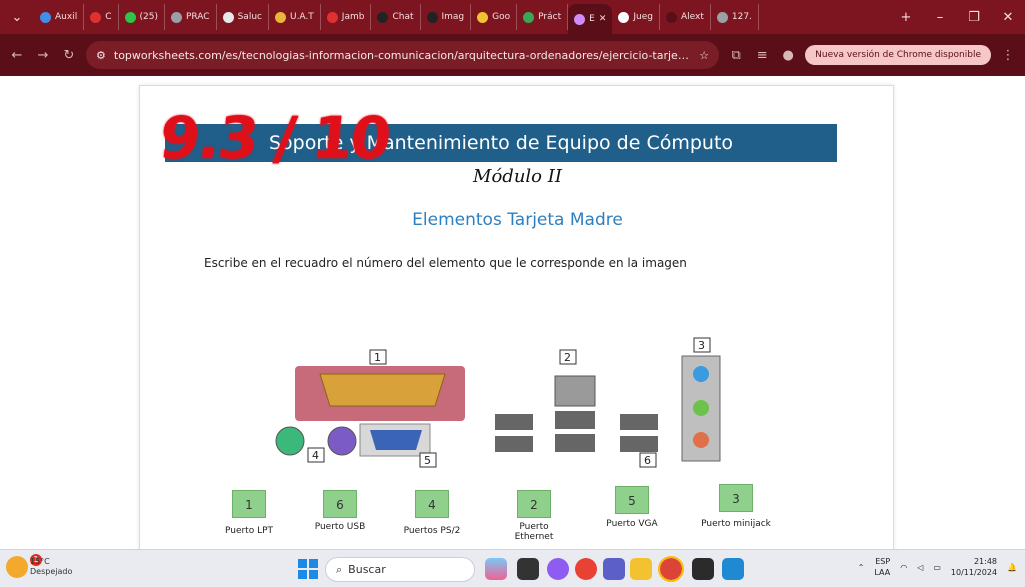 The image size is (1025, 587). What do you see at coordinates (17, 17) in the screenshot?
I see `tab-search-icon: ⌄` at bounding box center [17, 17].